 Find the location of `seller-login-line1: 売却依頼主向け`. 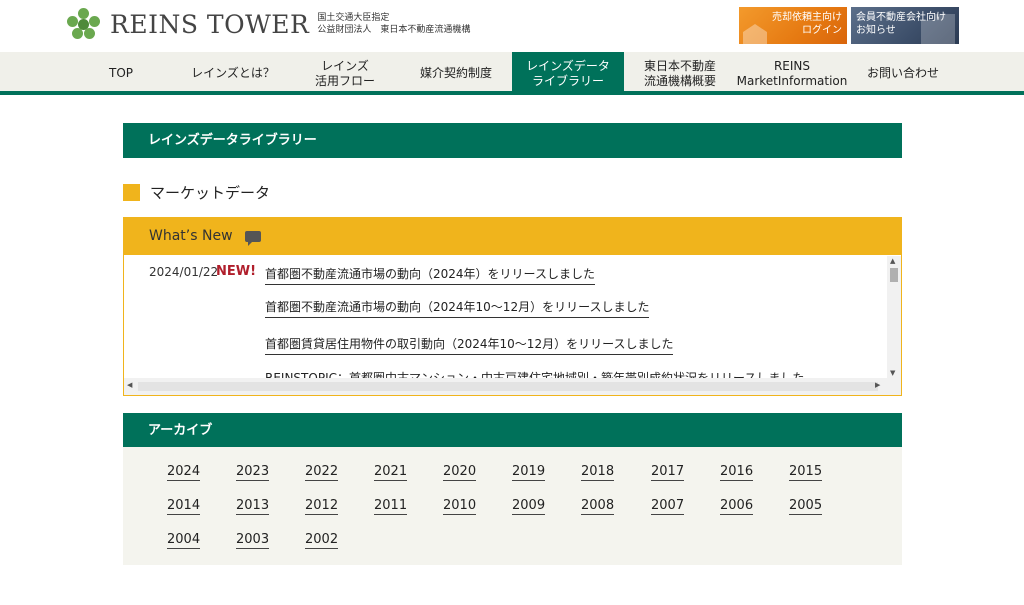

seller-login-line1: 売却依頼主向け is located at coordinates (807, 17).